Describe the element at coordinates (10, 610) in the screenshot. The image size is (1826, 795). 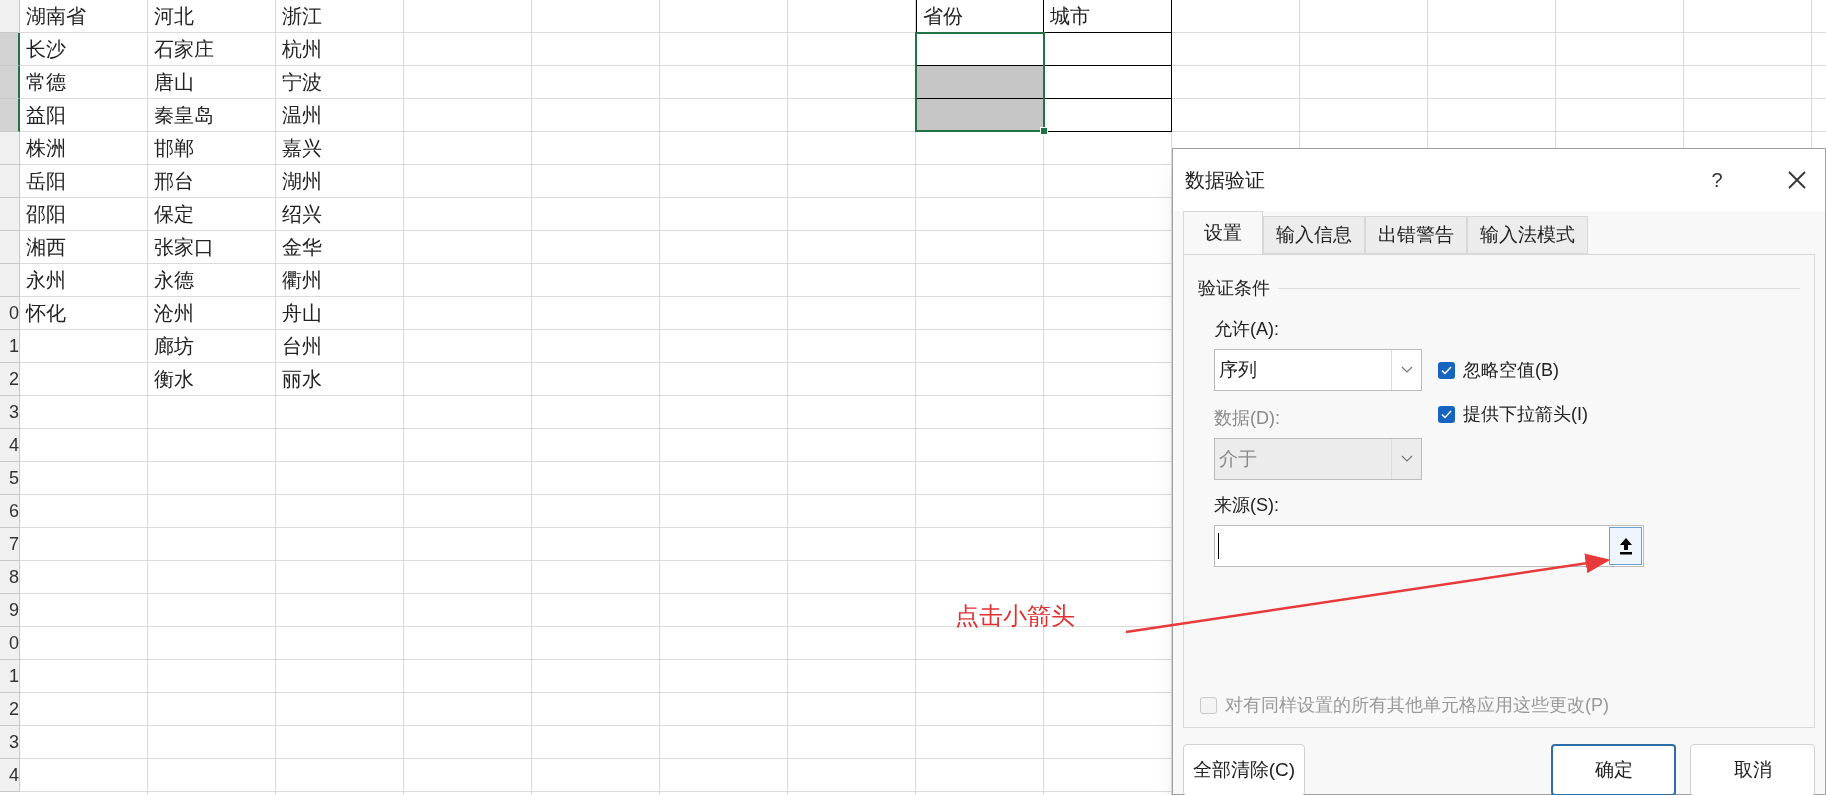
I see `row-header: 9` at that location.